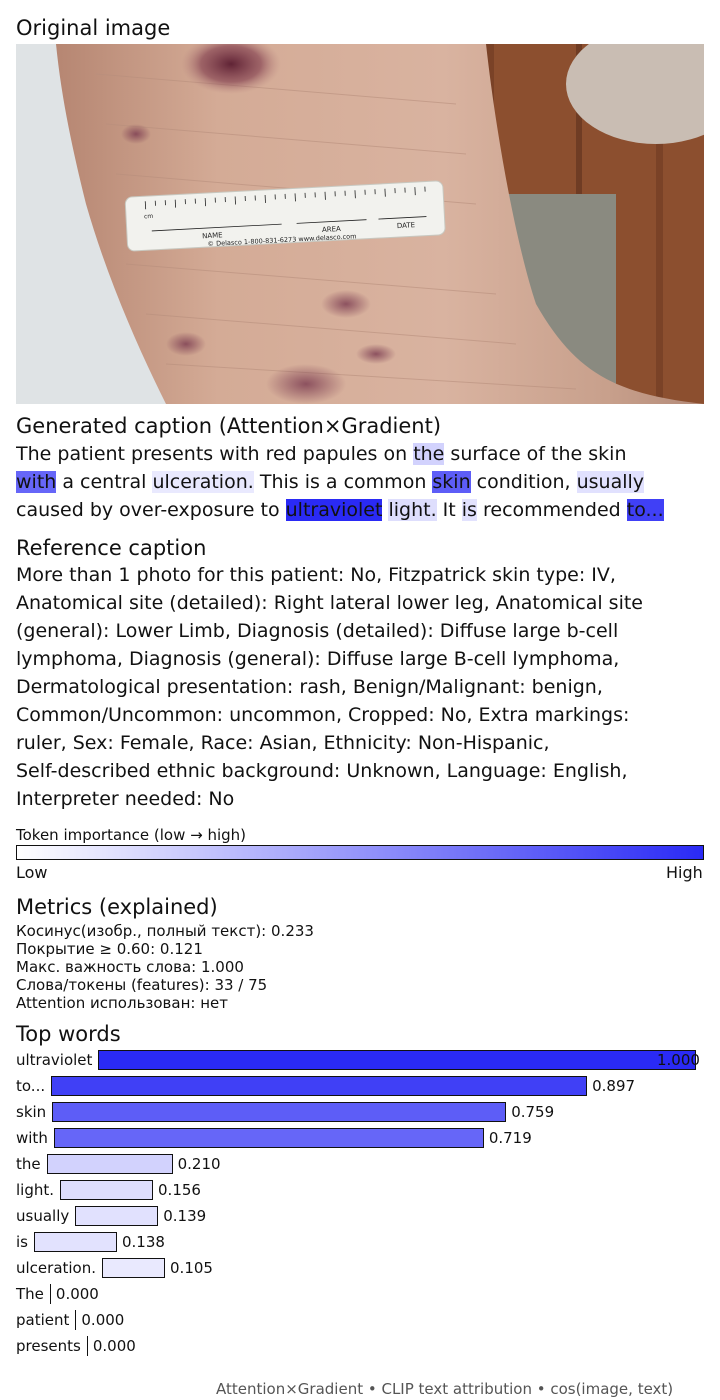 This screenshot has height=1400, width=720. What do you see at coordinates (395, 454) in the screenshot?
I see `caption-token: on` at bounding box center [395, 454].